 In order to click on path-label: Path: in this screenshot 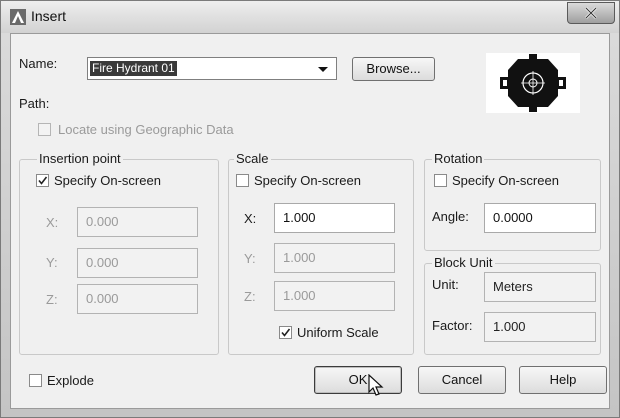, I will do `click(34, 103)`.